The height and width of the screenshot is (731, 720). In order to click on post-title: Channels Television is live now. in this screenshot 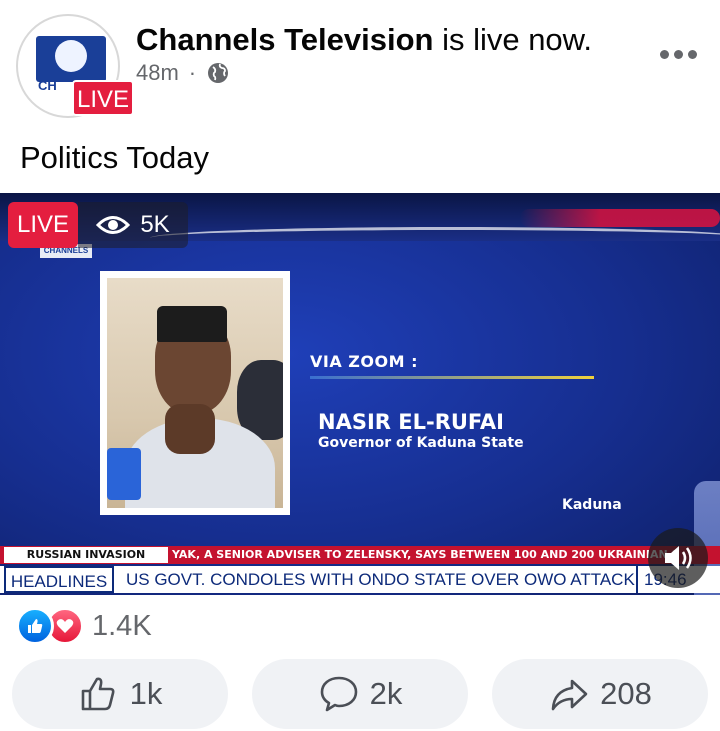, I will do `click(364, 40)`.